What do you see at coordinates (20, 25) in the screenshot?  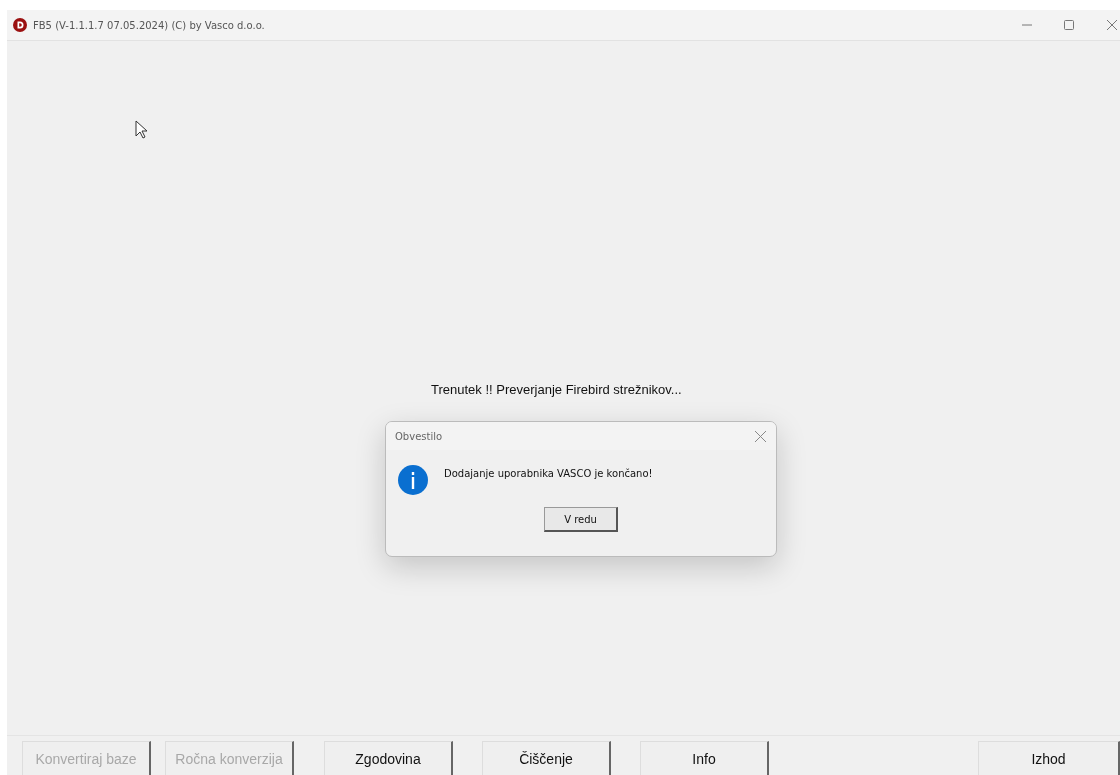 I see `app-logo-icon` at bounding box center [20, 25].